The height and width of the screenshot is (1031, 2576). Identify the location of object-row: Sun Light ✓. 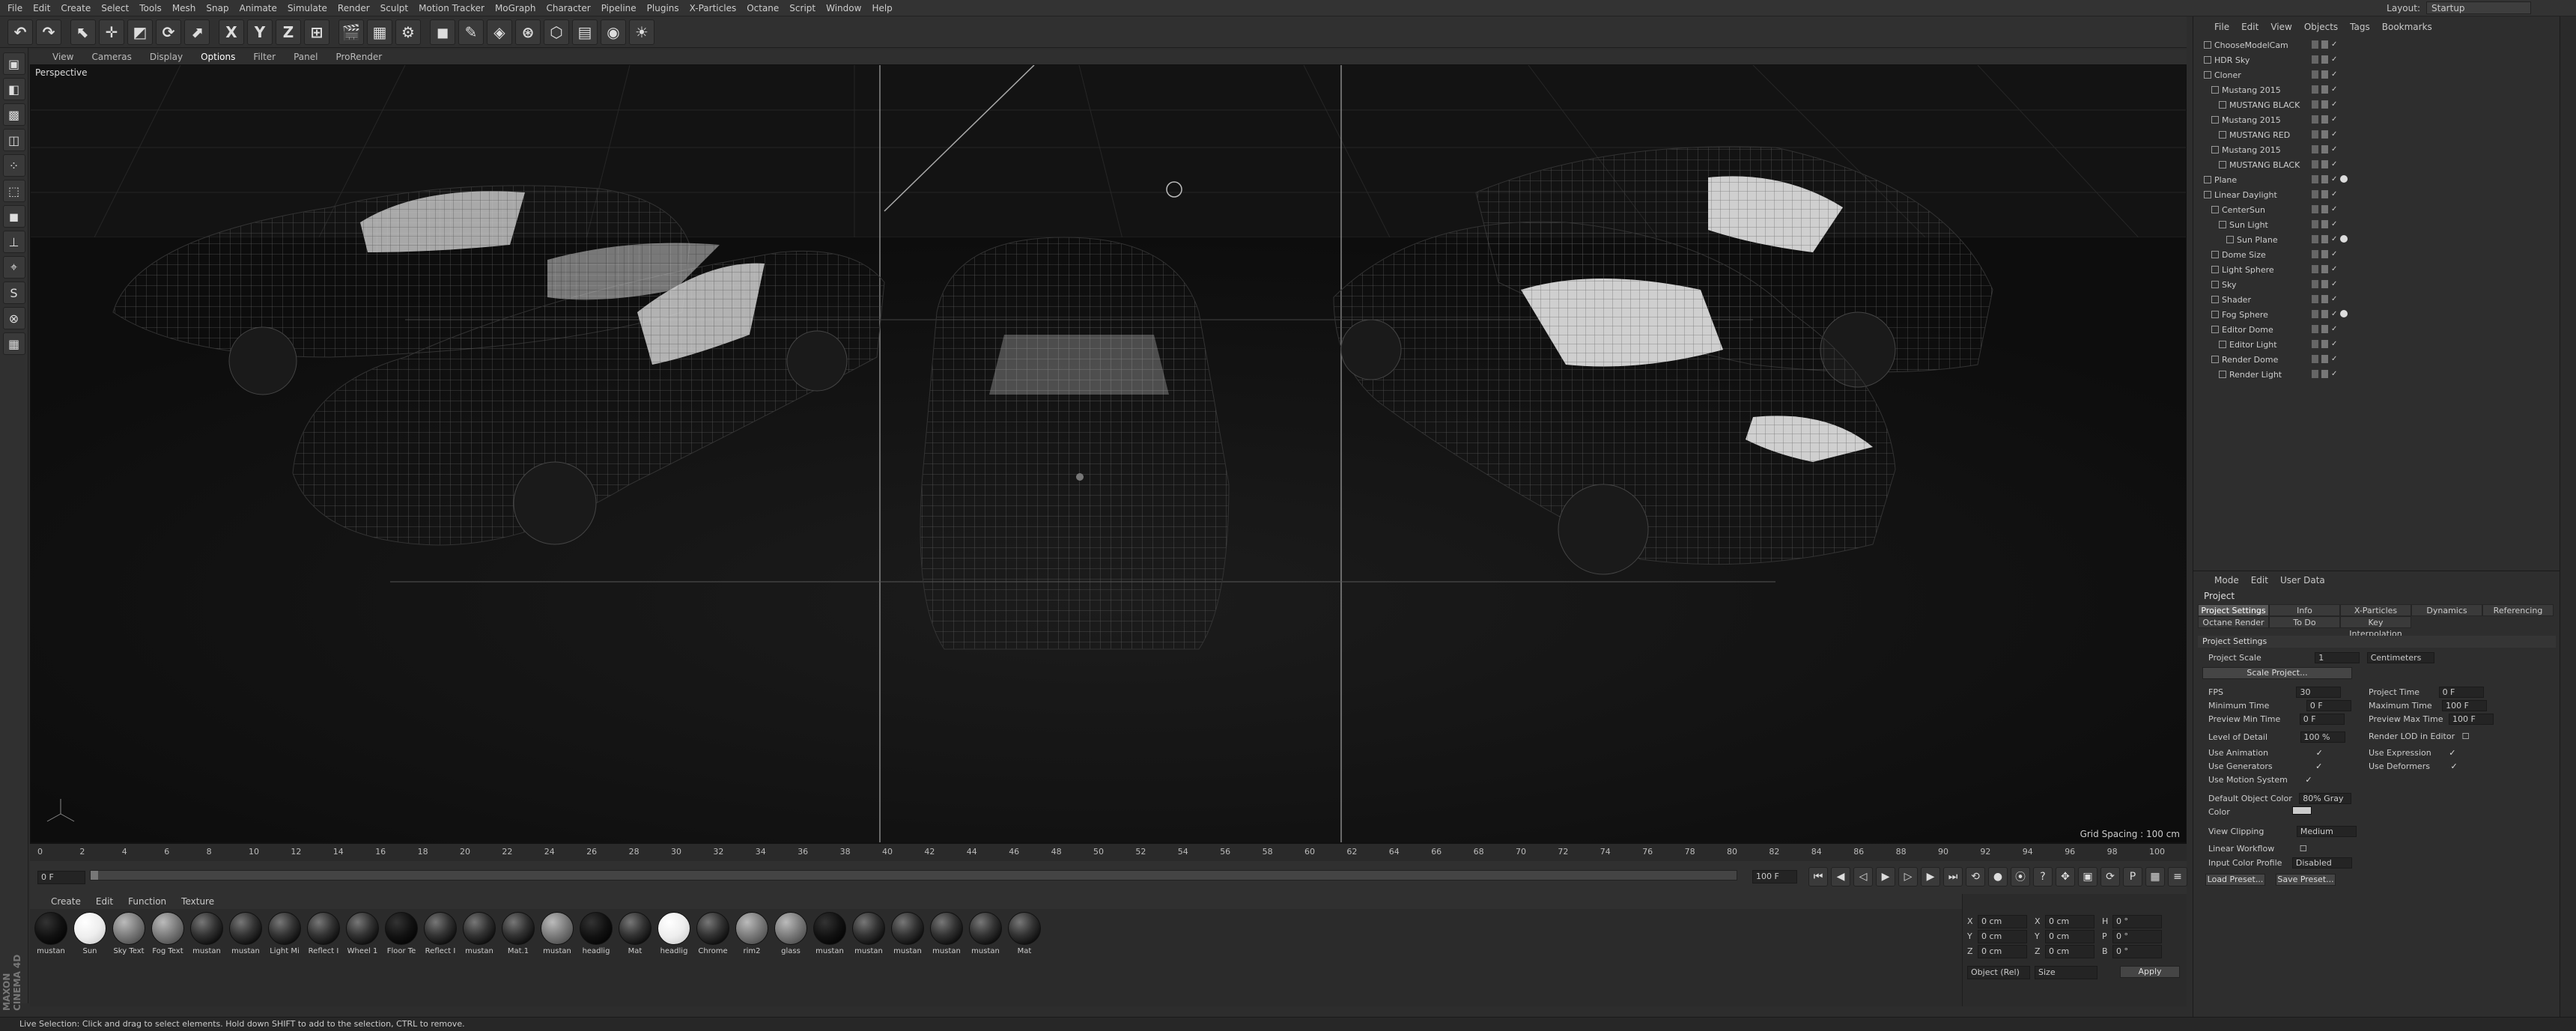
(2376, 224).